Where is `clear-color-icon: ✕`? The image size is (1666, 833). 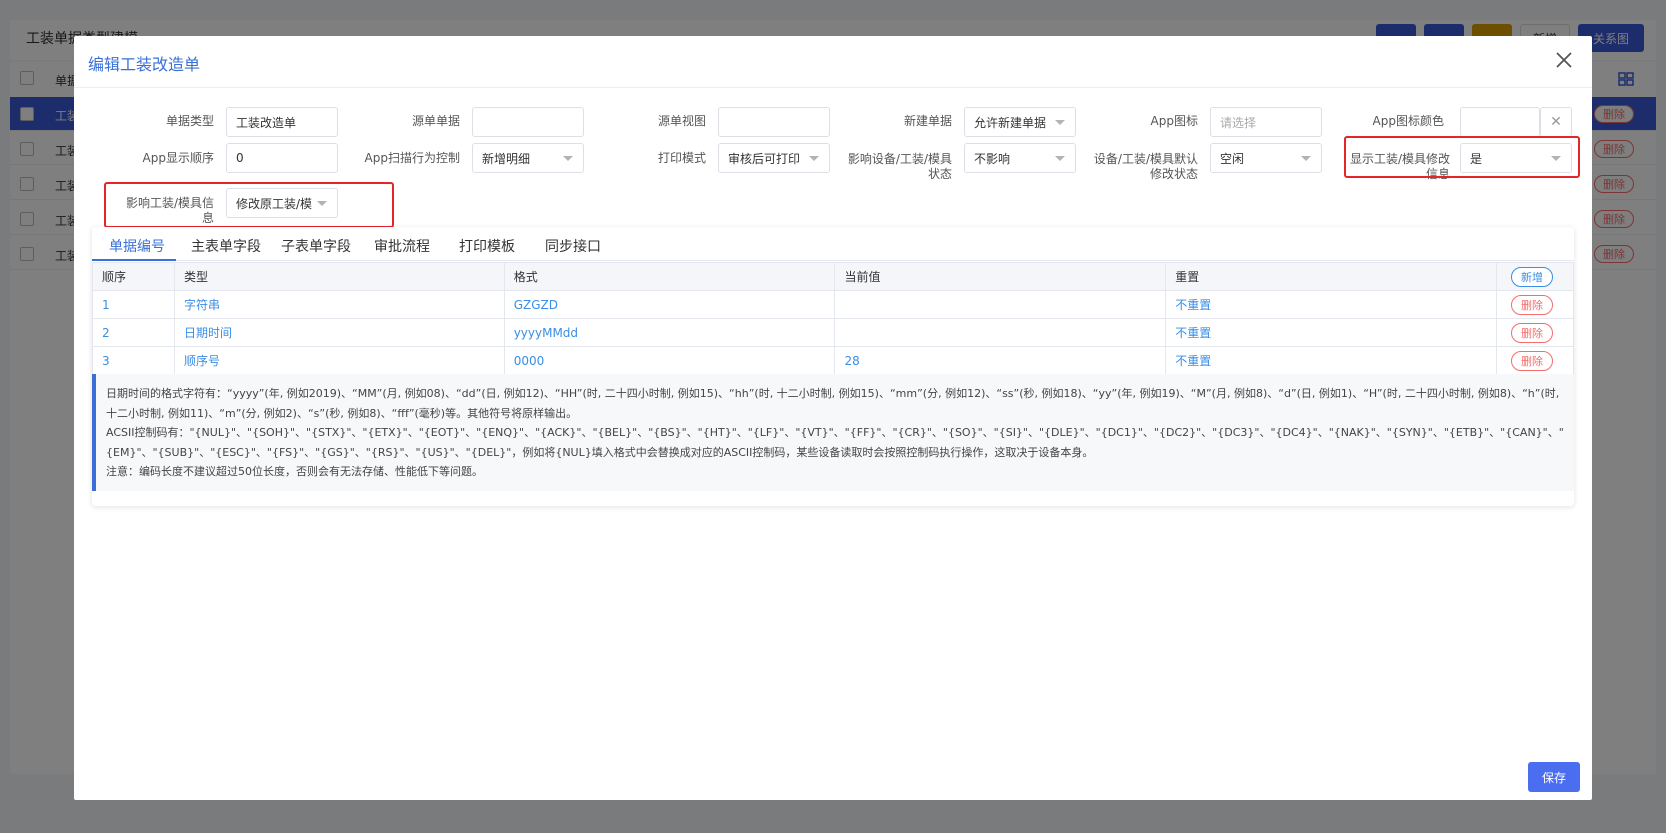 clear-color-icon: ✕ is located at coordinates (1556, 122).